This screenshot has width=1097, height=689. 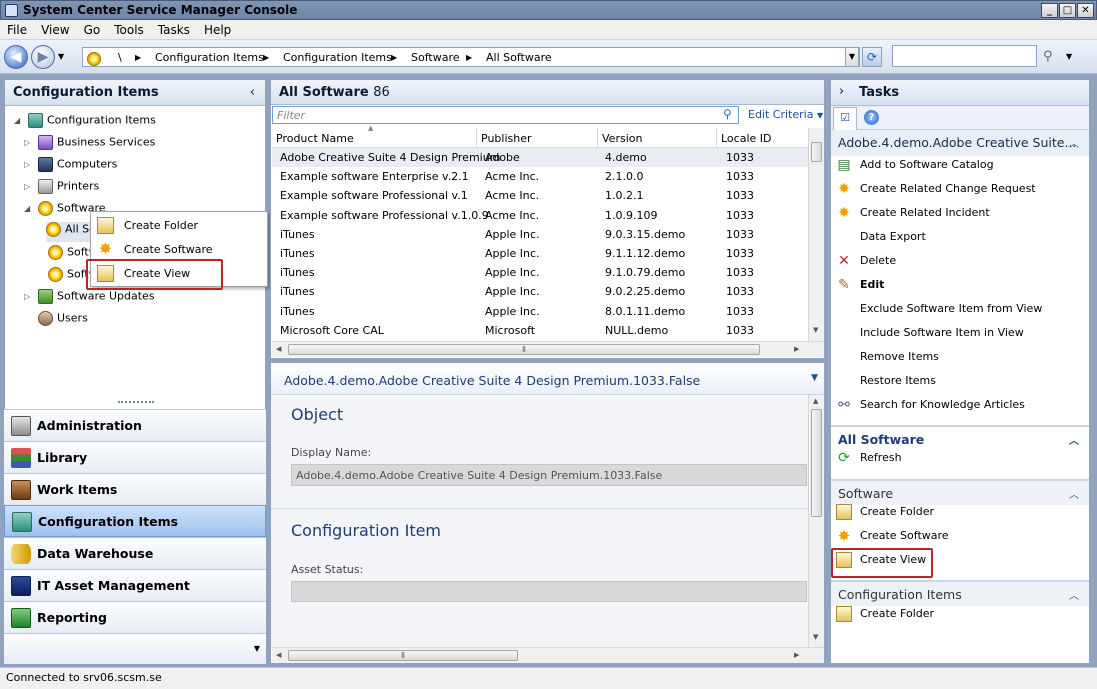 I want to click on address-dropdown-icon: ▼, so click(x=852, y=57).